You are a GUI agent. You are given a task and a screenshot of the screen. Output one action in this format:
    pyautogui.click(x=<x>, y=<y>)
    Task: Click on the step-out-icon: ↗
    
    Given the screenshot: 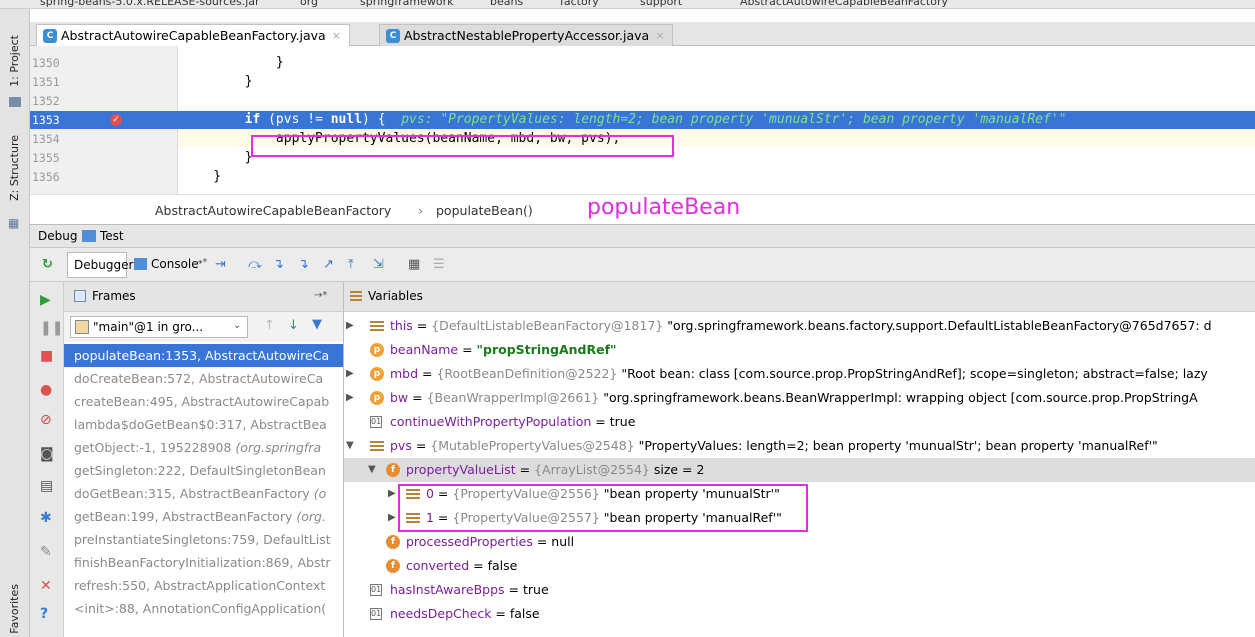 What is the action you would take?
    pyautogui.click(x=328, y=265)
    